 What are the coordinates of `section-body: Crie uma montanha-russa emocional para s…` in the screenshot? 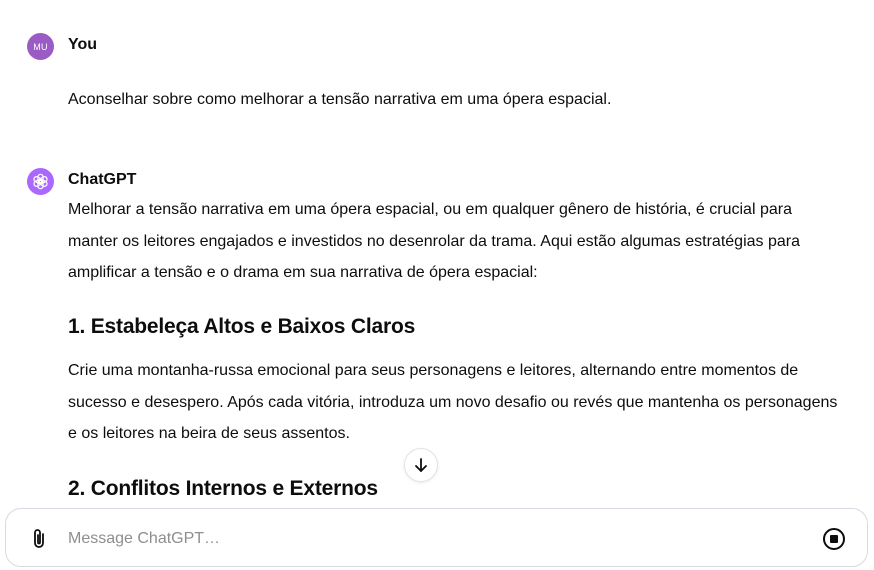 It's located at (453, 402).